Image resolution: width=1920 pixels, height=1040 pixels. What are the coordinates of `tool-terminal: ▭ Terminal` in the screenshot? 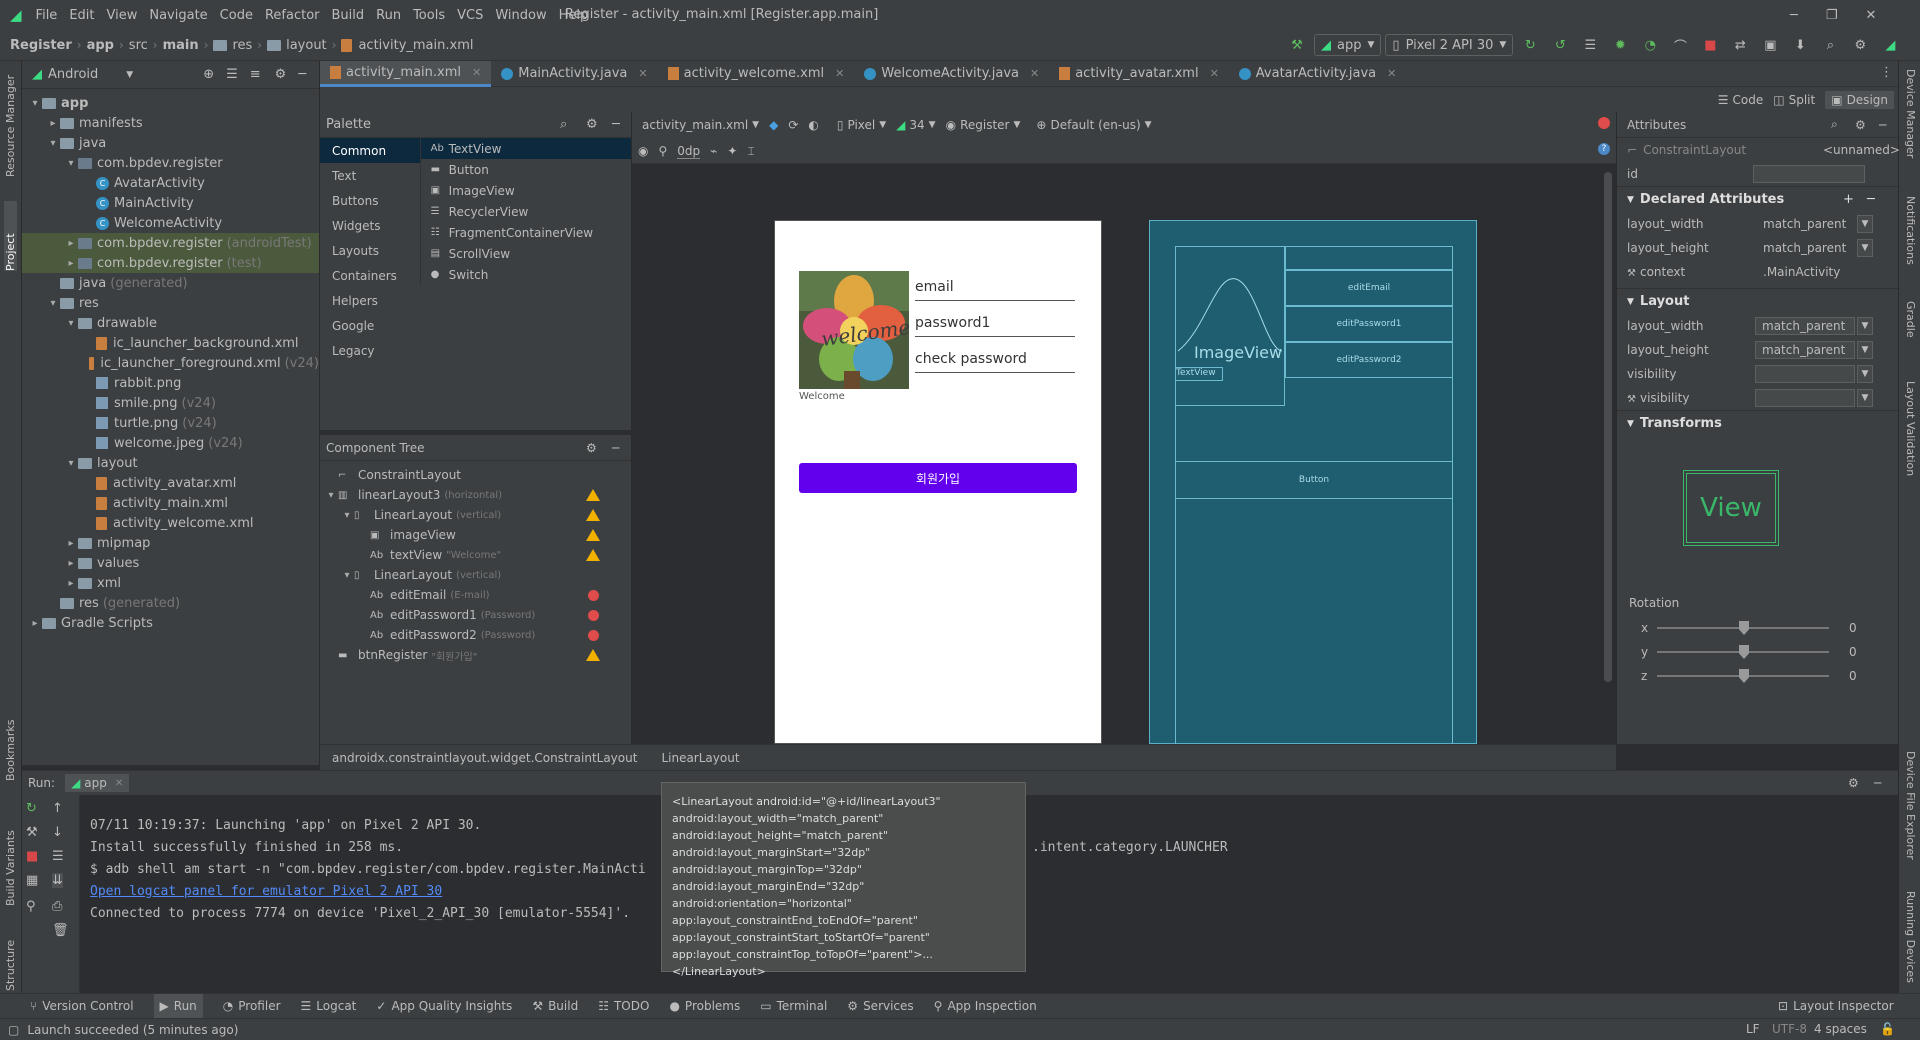 It's located at (793, 1006).